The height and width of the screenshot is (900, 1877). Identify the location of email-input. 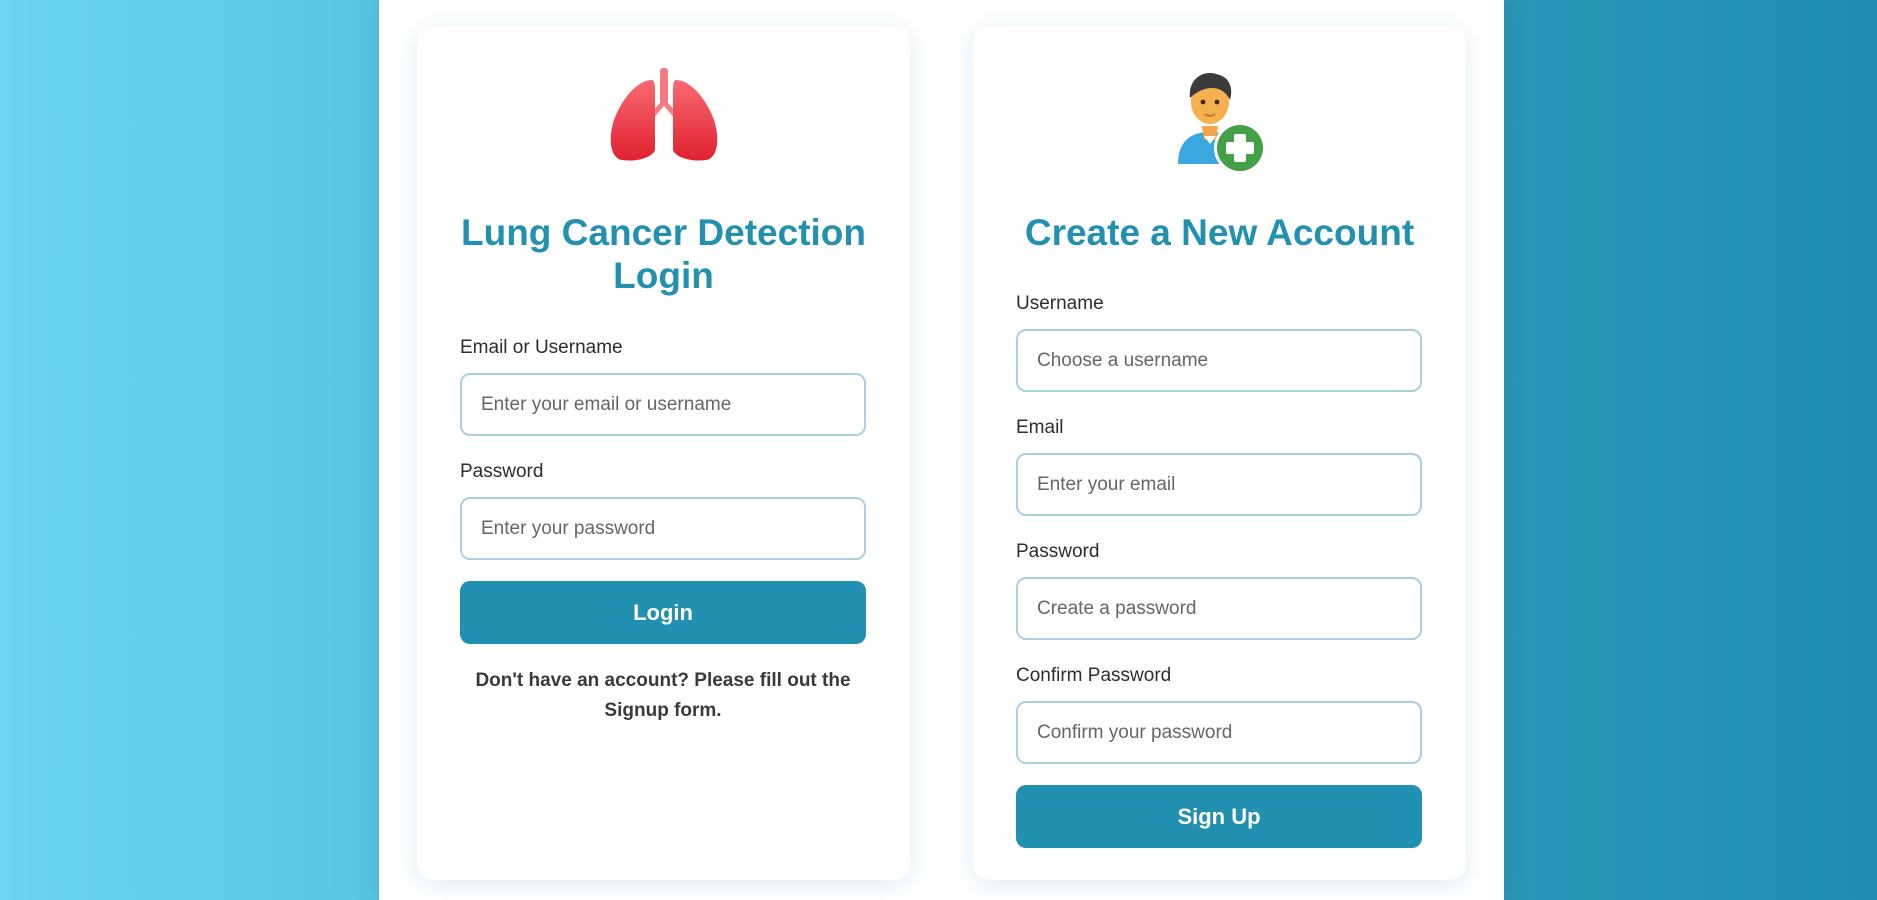
(1219, 484).